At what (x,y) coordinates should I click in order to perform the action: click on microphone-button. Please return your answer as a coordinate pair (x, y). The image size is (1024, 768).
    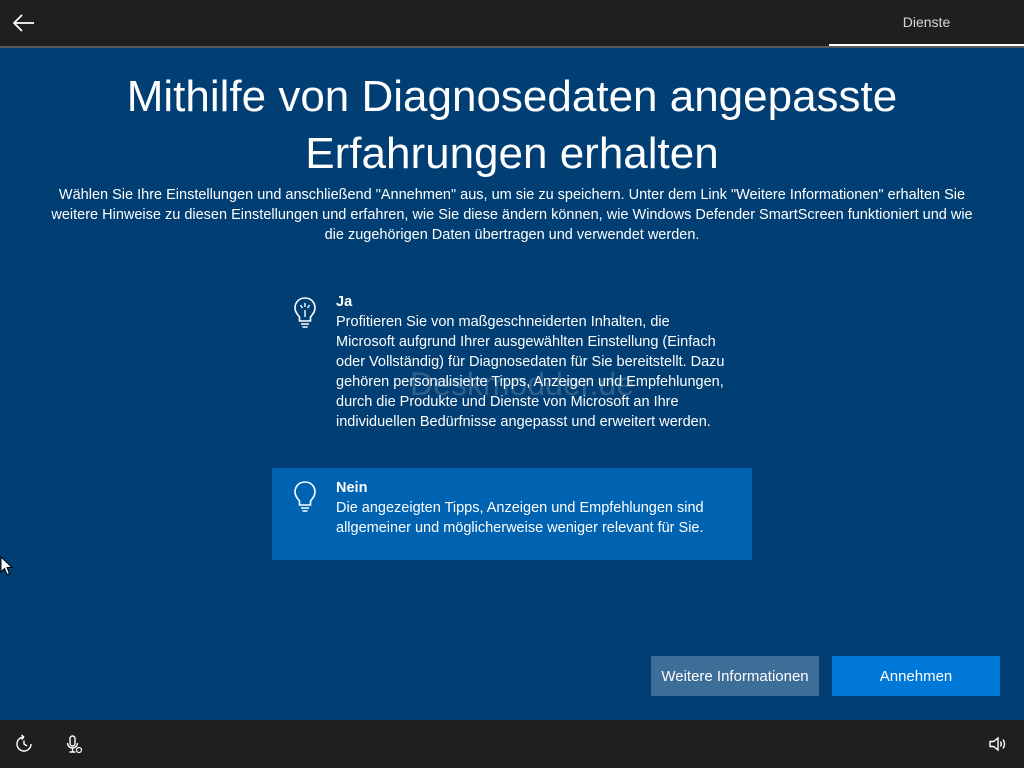
    Looking at the image, I should click on (73, 744).